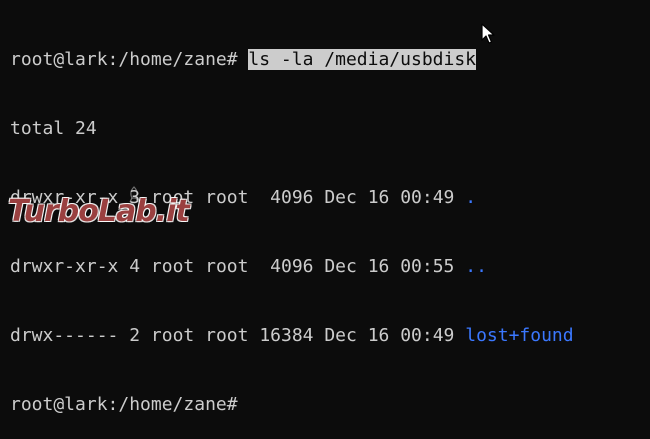 The image size is (650, 439). Describe the element at coordinates (124, 404) in the screenshot. I see `final-prompt: root@lark:/home/zane#` at that location.